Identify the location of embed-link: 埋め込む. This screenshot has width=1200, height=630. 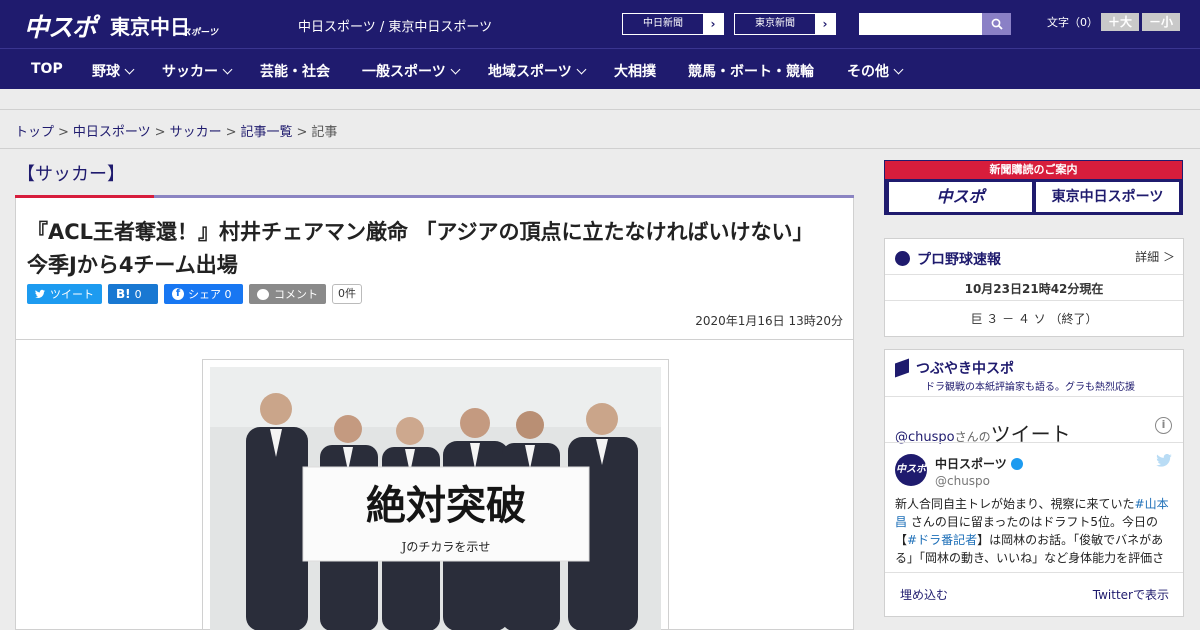
(924, 594).